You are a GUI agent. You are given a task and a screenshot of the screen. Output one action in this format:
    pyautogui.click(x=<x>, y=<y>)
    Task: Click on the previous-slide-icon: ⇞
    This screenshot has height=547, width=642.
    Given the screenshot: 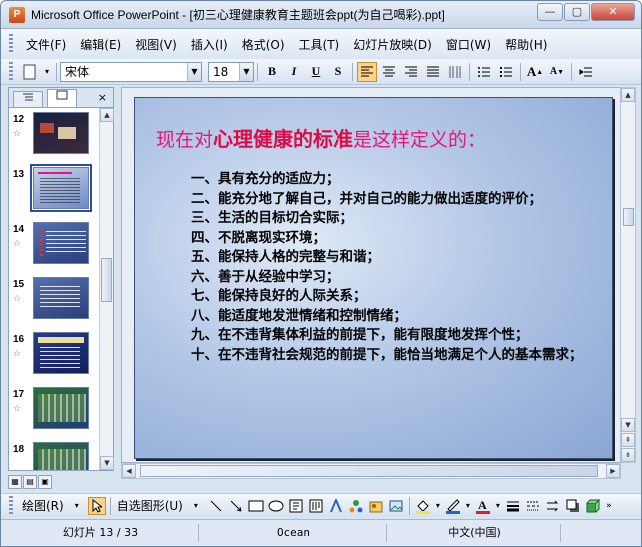 What is the action you would take?
    pyautogui.click(x=628, y=440)
    